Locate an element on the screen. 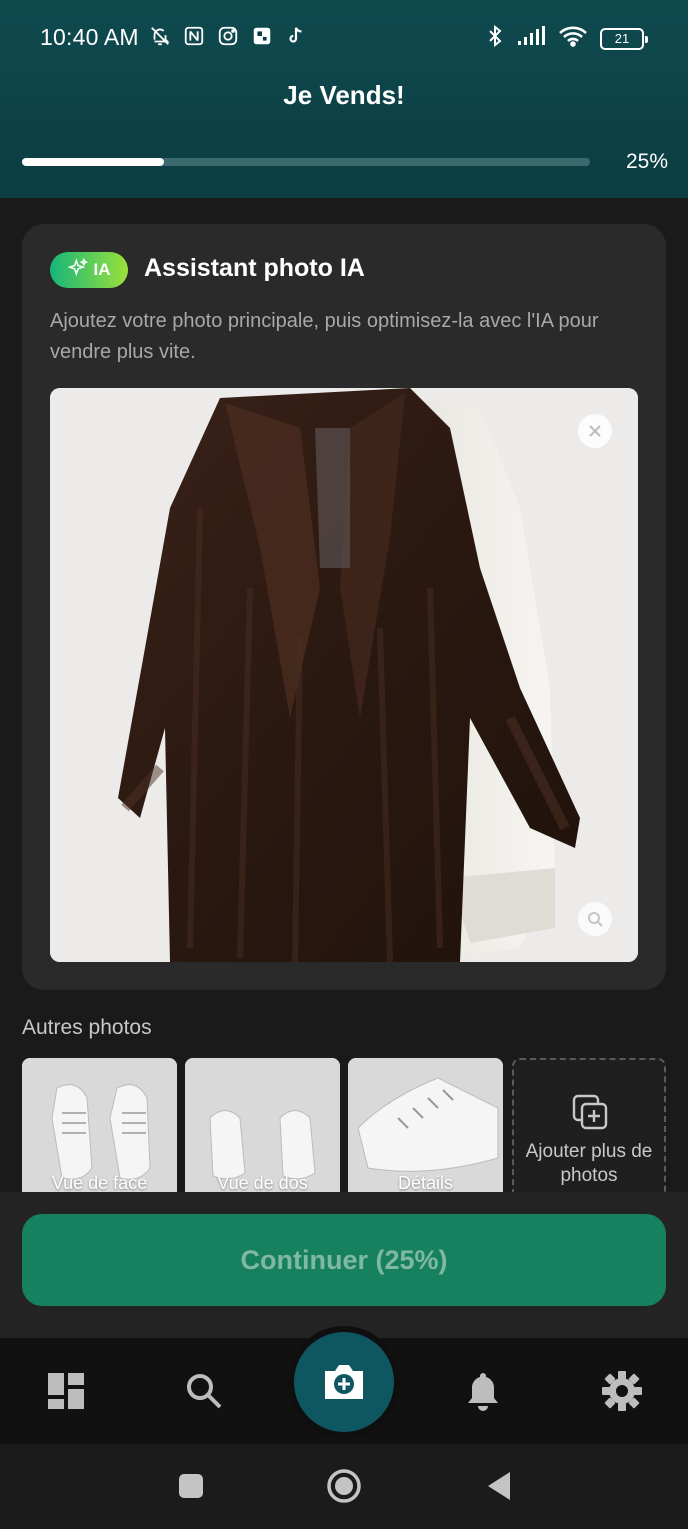  app-header: 10:40 AM 21 Je Vends! 25% is located at coordinates (344, 99).